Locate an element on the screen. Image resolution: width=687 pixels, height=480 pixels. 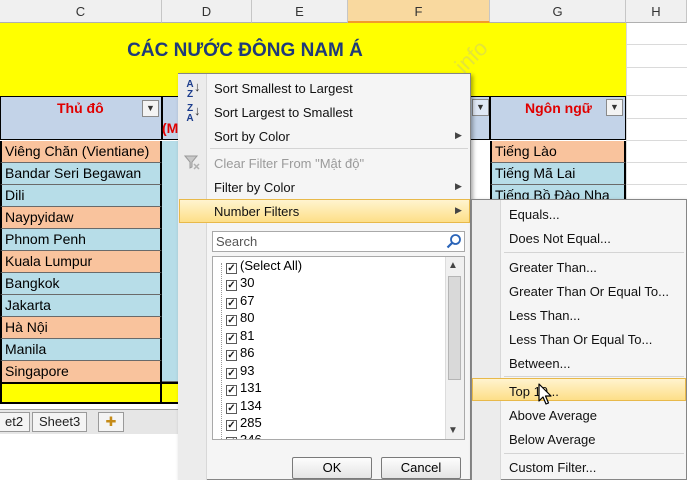
list-item: ✓ 86 is located at coordinates (240, 353).